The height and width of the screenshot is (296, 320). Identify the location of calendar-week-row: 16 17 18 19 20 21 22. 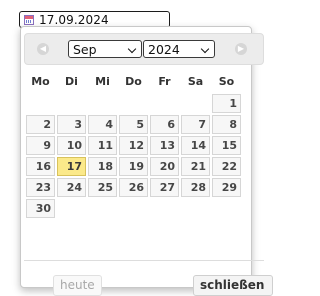
(133, 166).